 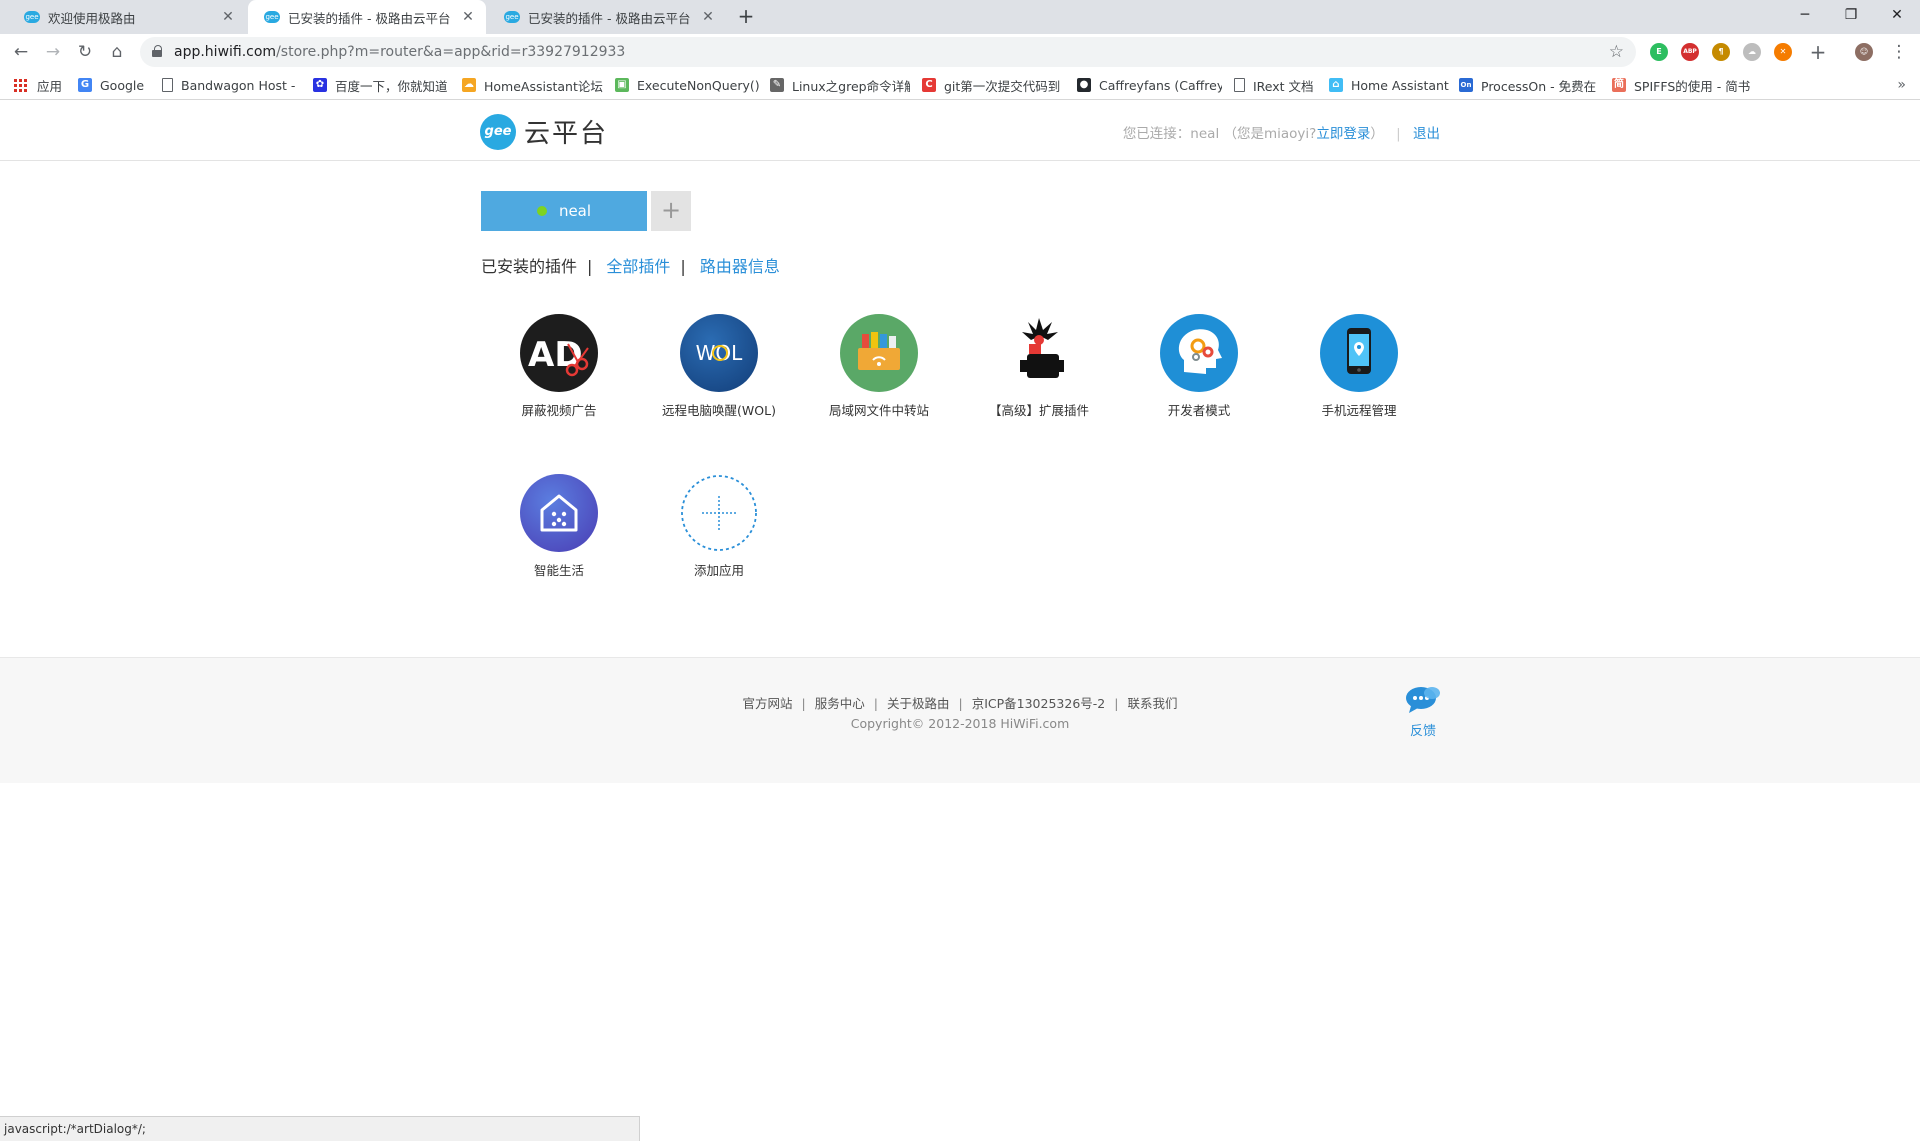 What do you see at coordinates (1283, 86) in the screenshot?
I see `bookmark-label: IRext 文档` at bounding box center [1283, 86].